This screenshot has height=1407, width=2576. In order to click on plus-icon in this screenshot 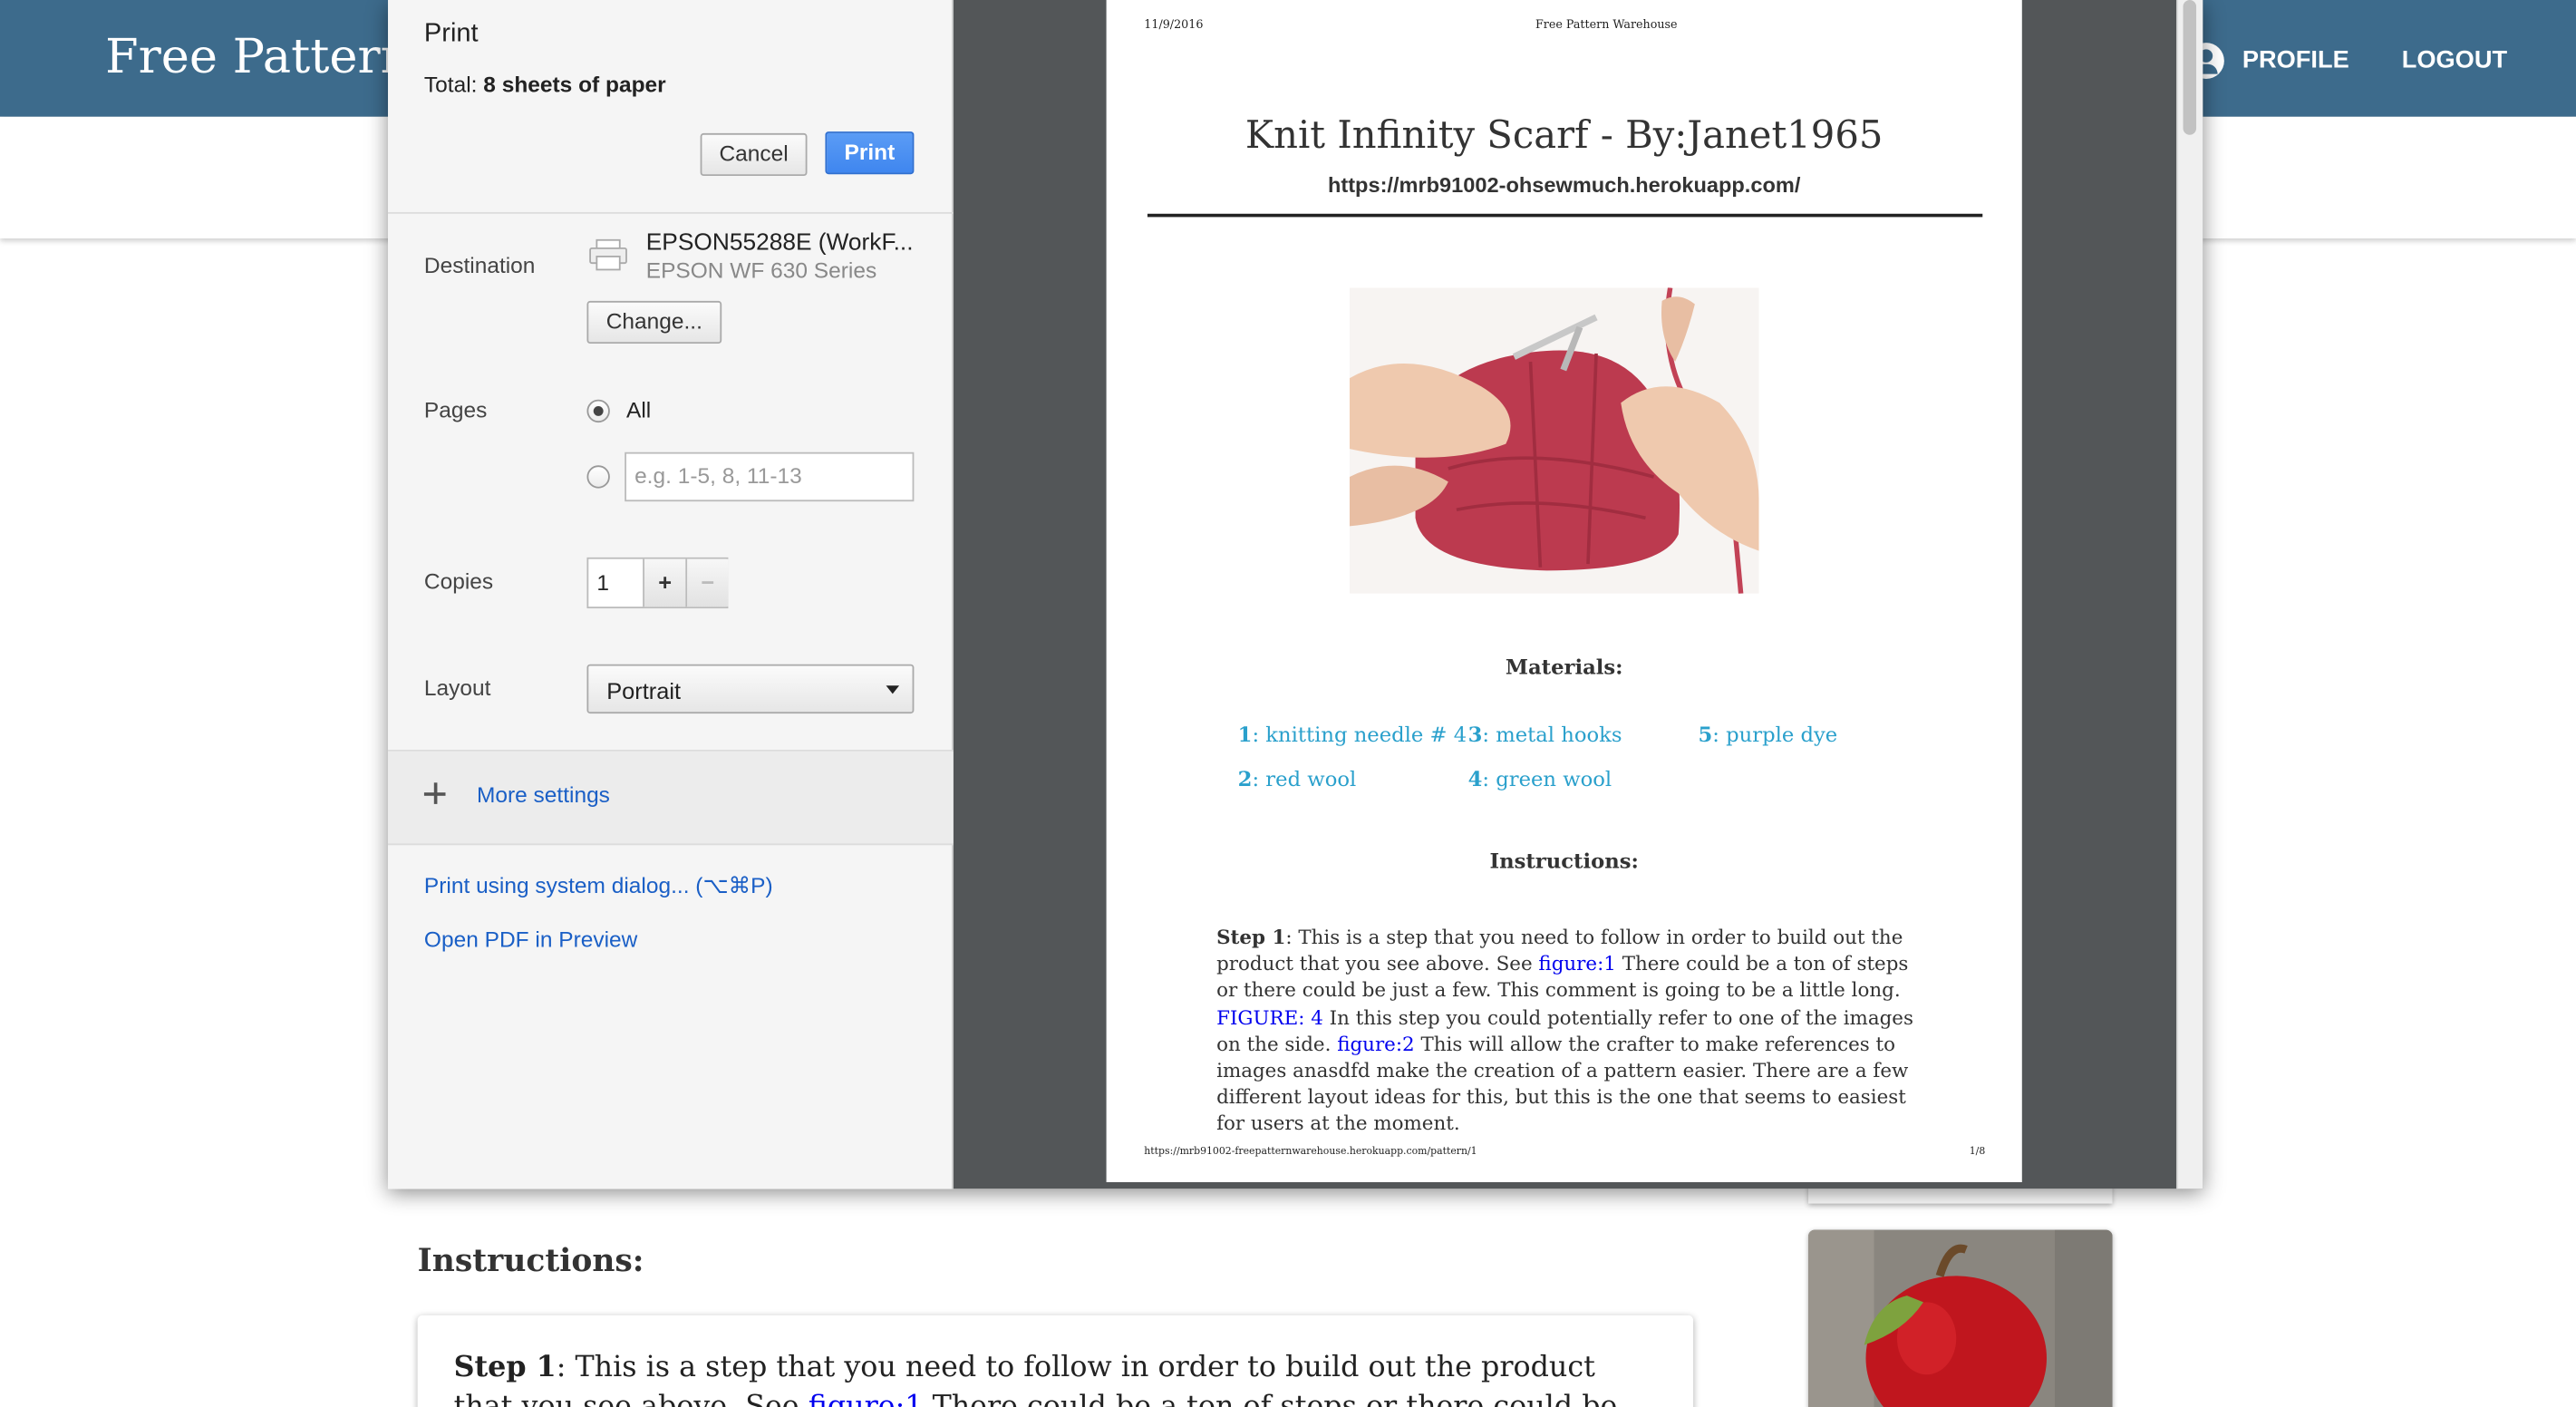, I will do `click(434, 793)`.